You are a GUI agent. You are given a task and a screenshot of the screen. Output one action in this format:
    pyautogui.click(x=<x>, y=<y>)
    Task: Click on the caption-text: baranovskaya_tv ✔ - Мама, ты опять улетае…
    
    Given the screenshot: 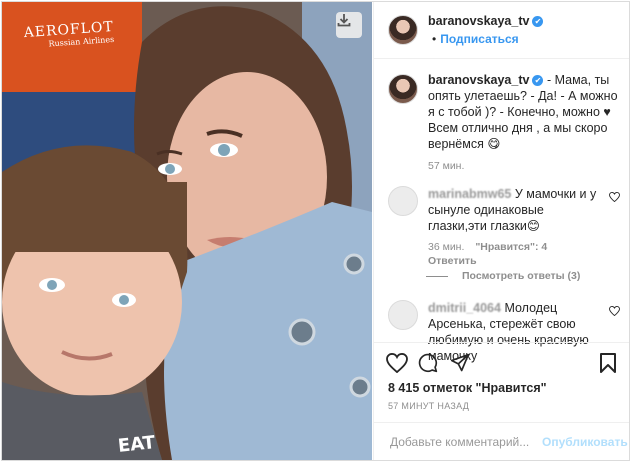 What is the action you would take?
    pyautogui.click(x=524, y=112)
    